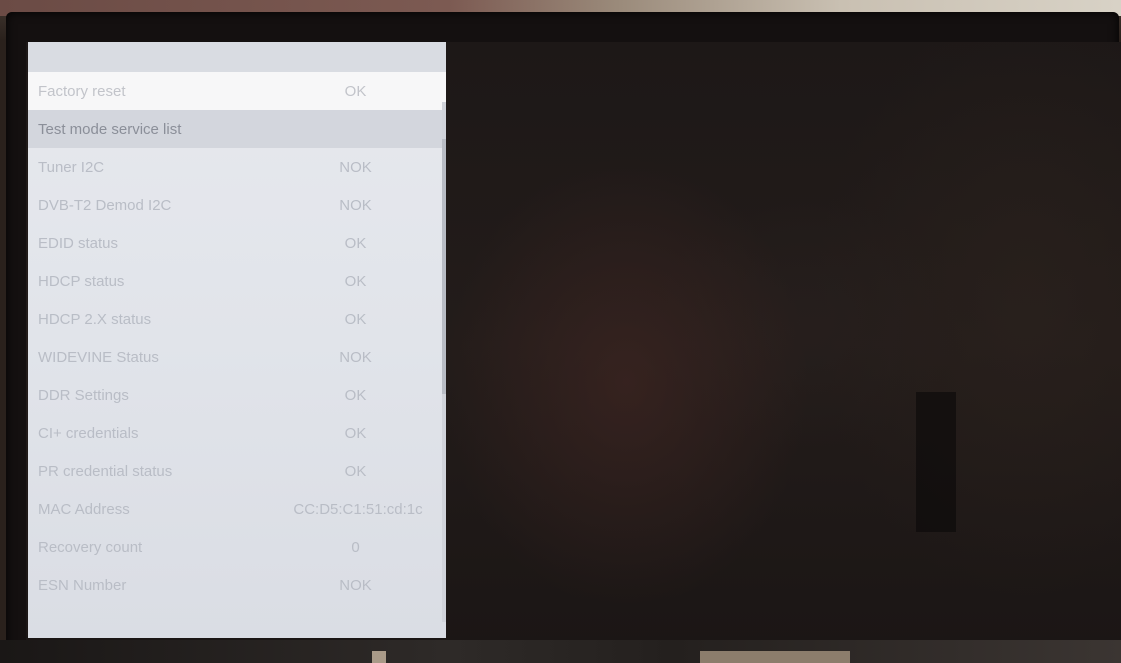 This screenshot has width=1121, height=663. I want to click on menu-row-recovery-count: Recovery count 0, so click(237, 547).